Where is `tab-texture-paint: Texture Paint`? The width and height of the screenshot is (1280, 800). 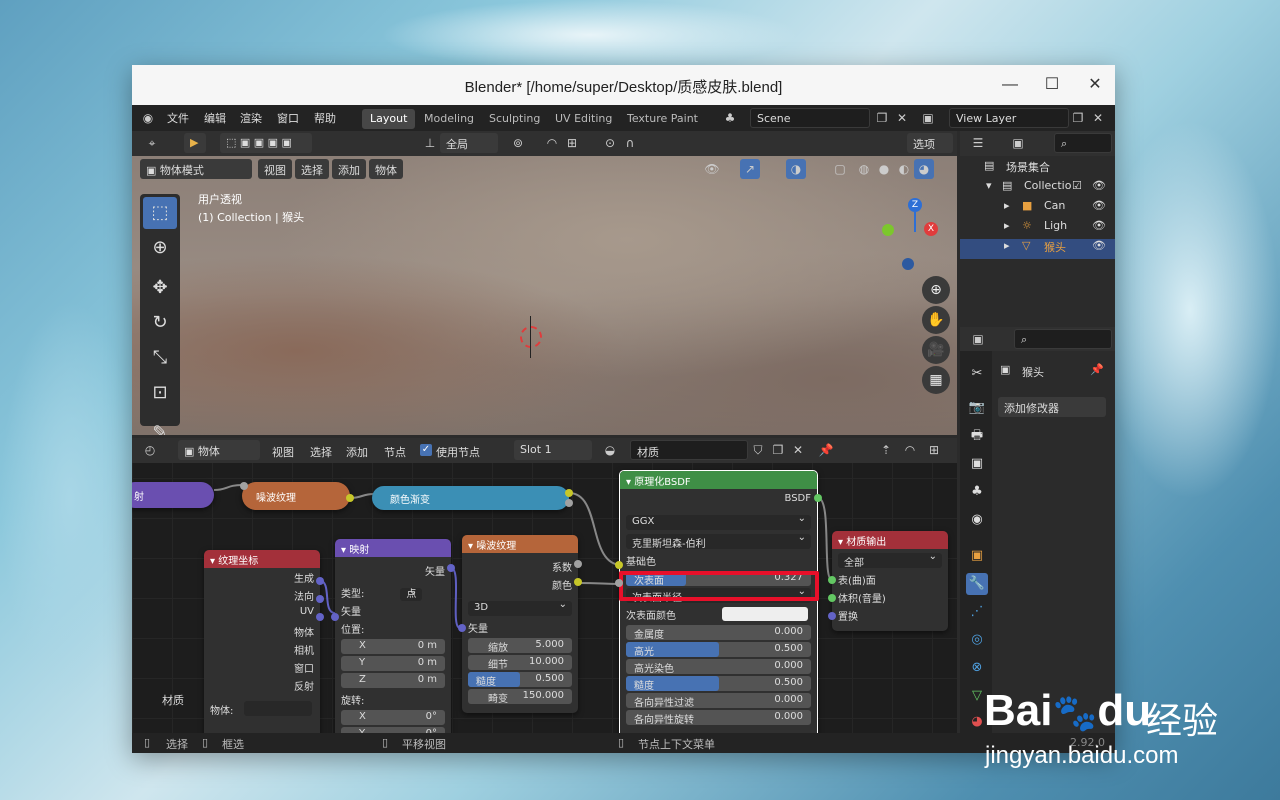 tab-texture-paint: Texture Paint is located at coordinates (662, 119).